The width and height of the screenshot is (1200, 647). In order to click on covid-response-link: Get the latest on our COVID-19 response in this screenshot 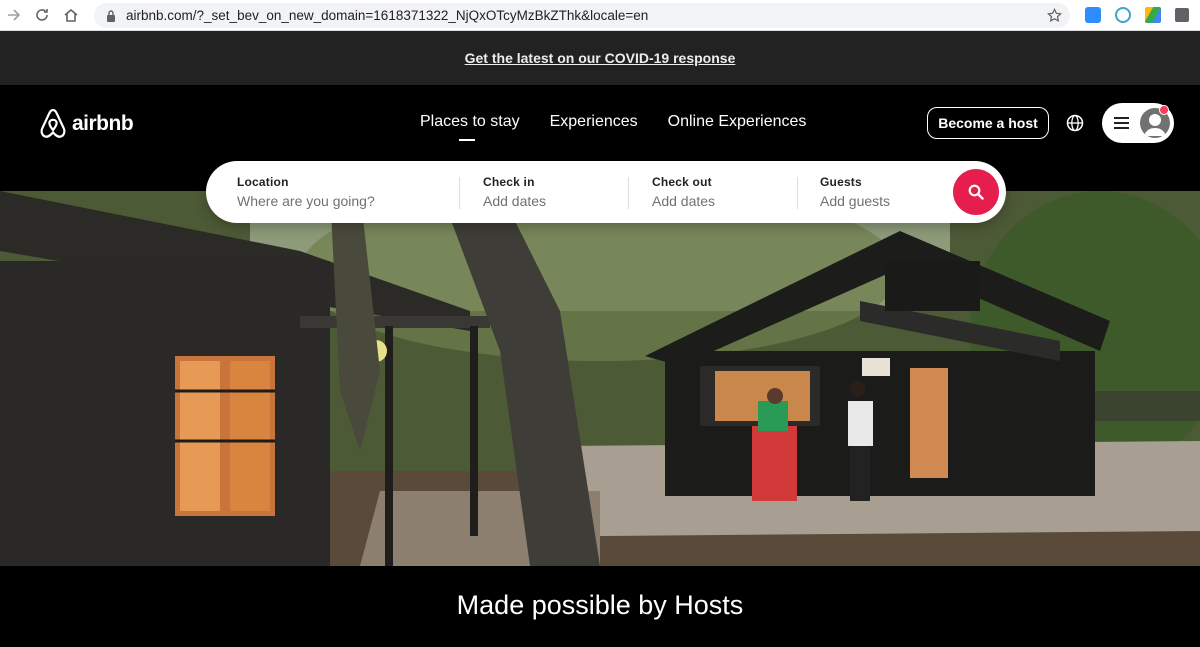, I will do `click(600, 58)`.